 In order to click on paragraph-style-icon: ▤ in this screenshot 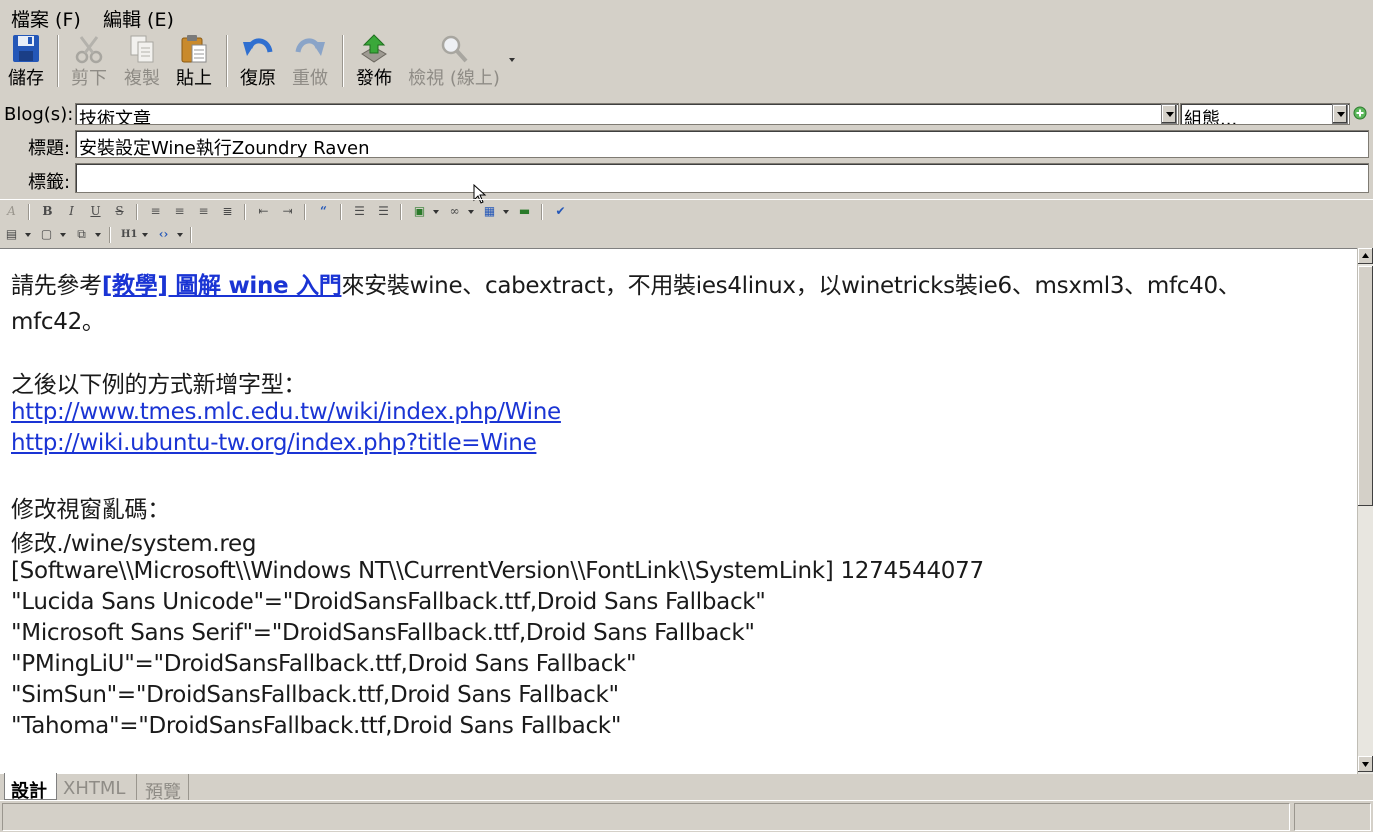, I will do `click(11, 234)`.